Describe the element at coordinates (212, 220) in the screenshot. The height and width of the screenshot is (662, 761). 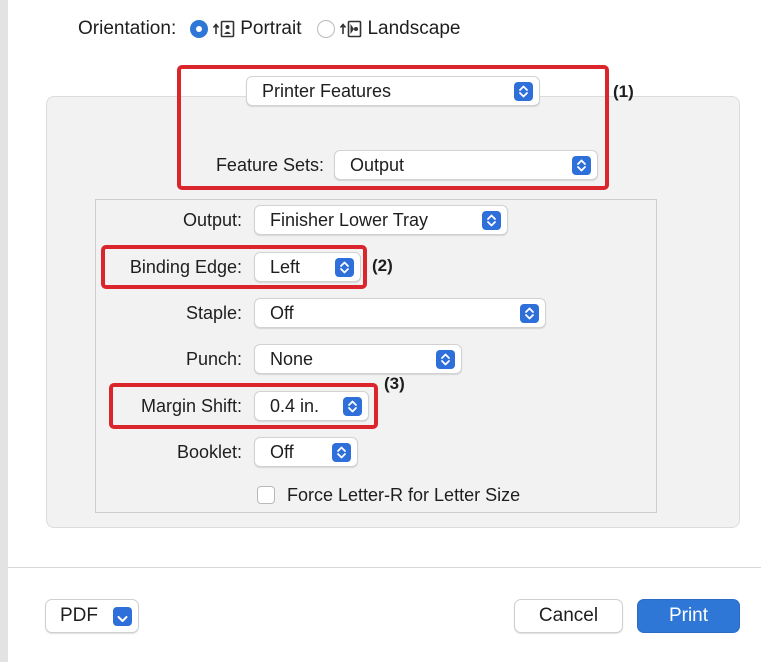
I see `output-label: Output:` at that location.